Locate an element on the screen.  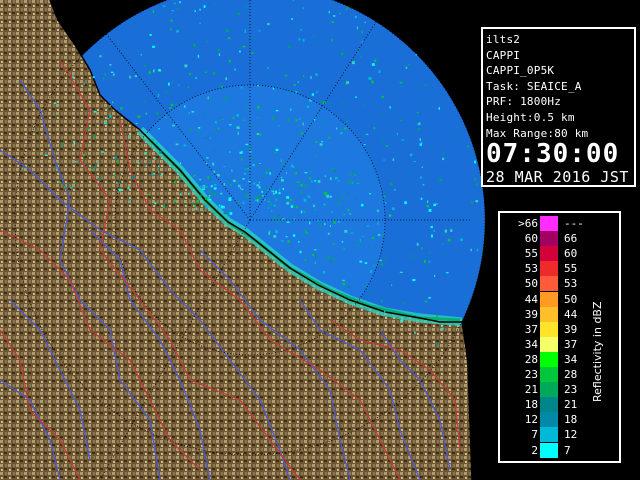
legend-range-low: >66 is located at coordinates (528, 223).